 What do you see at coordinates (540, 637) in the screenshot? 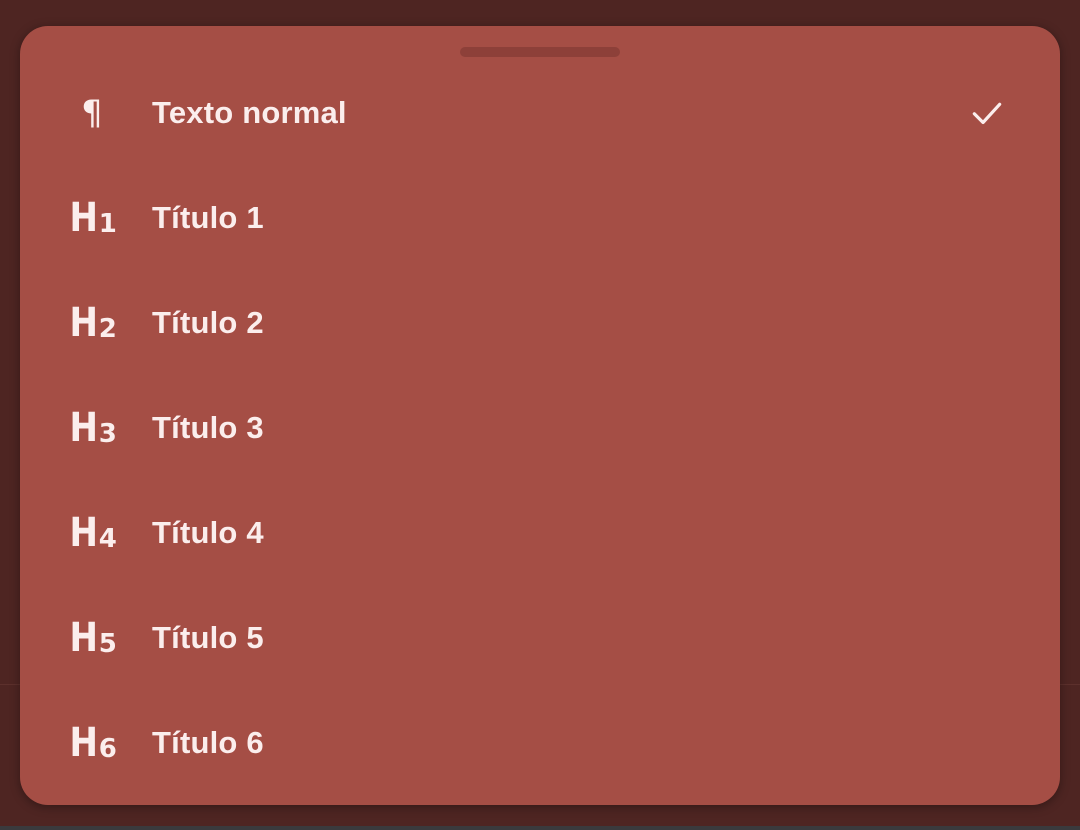
I see `option-heading-5: H5 Título 5` at bounding box center [540, 637].